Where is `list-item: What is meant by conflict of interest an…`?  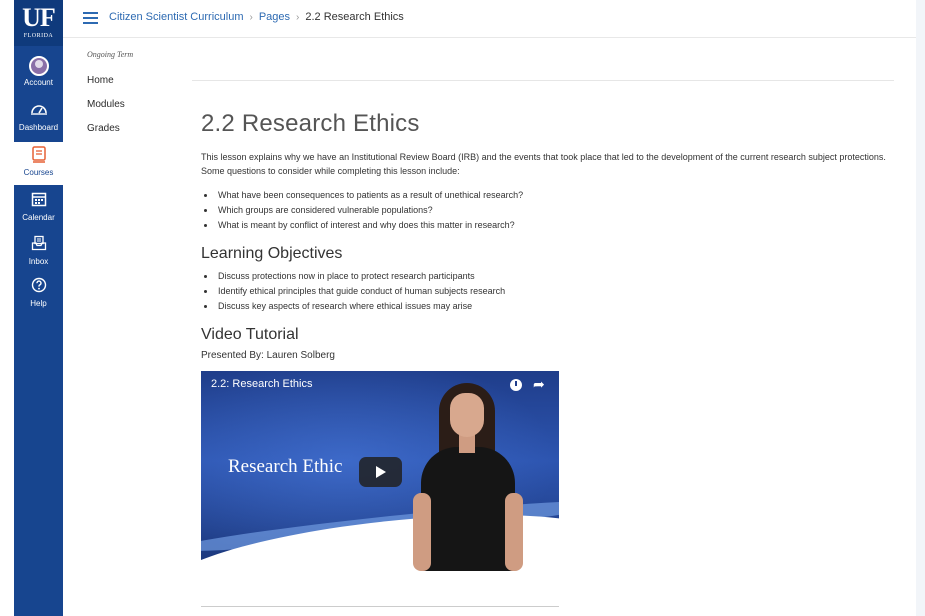 list-item: What is meant by conflict of interest an… is located at coordinates (546, 225).